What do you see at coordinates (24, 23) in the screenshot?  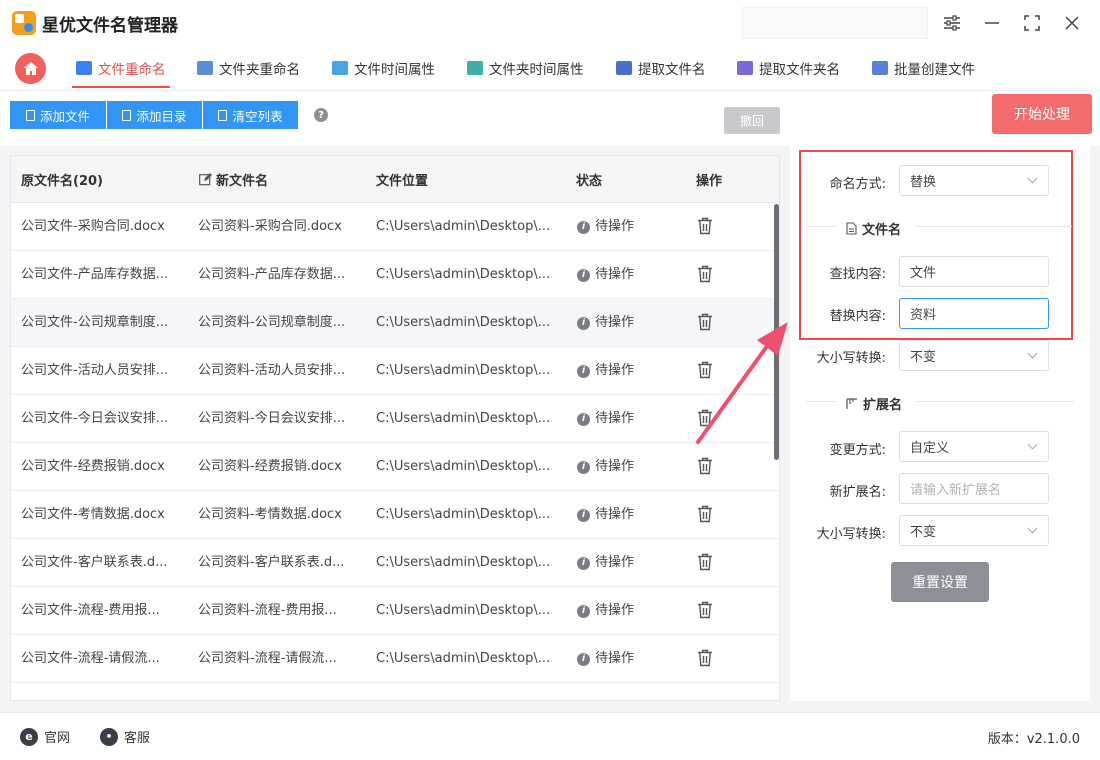 I see `app-logo-icon` at bounding box center [24, 23].